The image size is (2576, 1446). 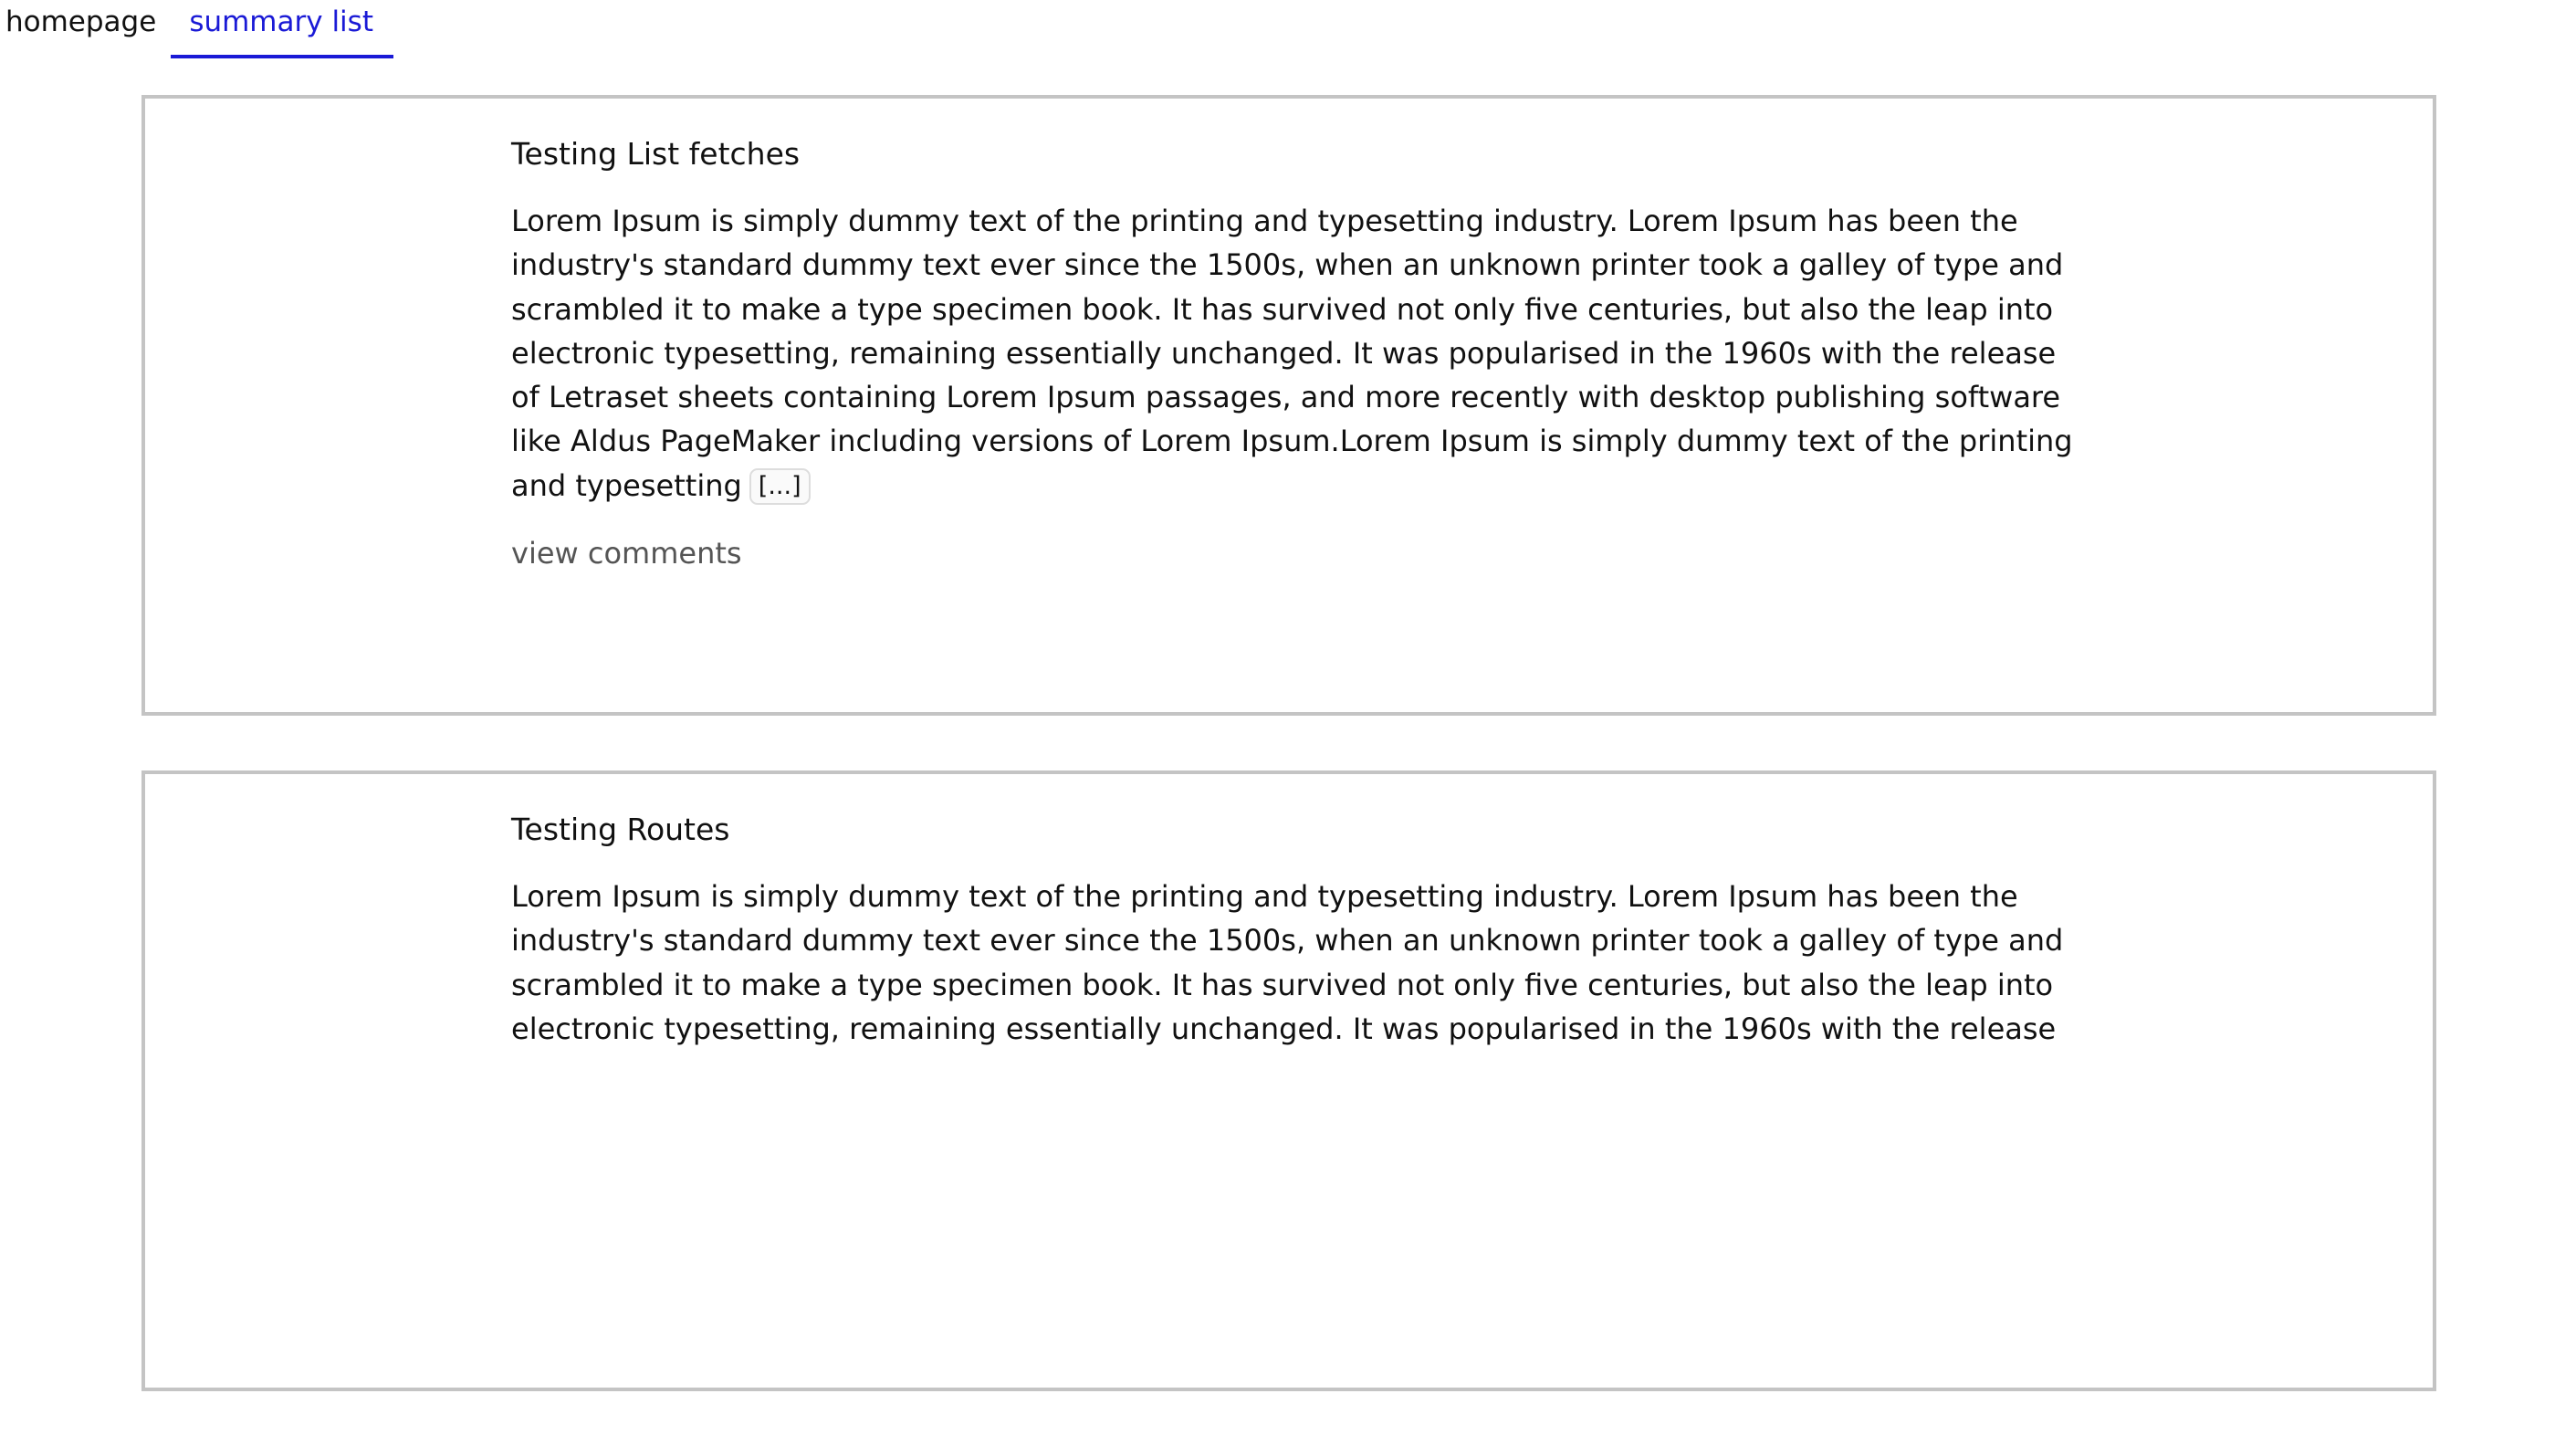 I want to click on view-comments-link: view comments, so click(x=626, y=553).